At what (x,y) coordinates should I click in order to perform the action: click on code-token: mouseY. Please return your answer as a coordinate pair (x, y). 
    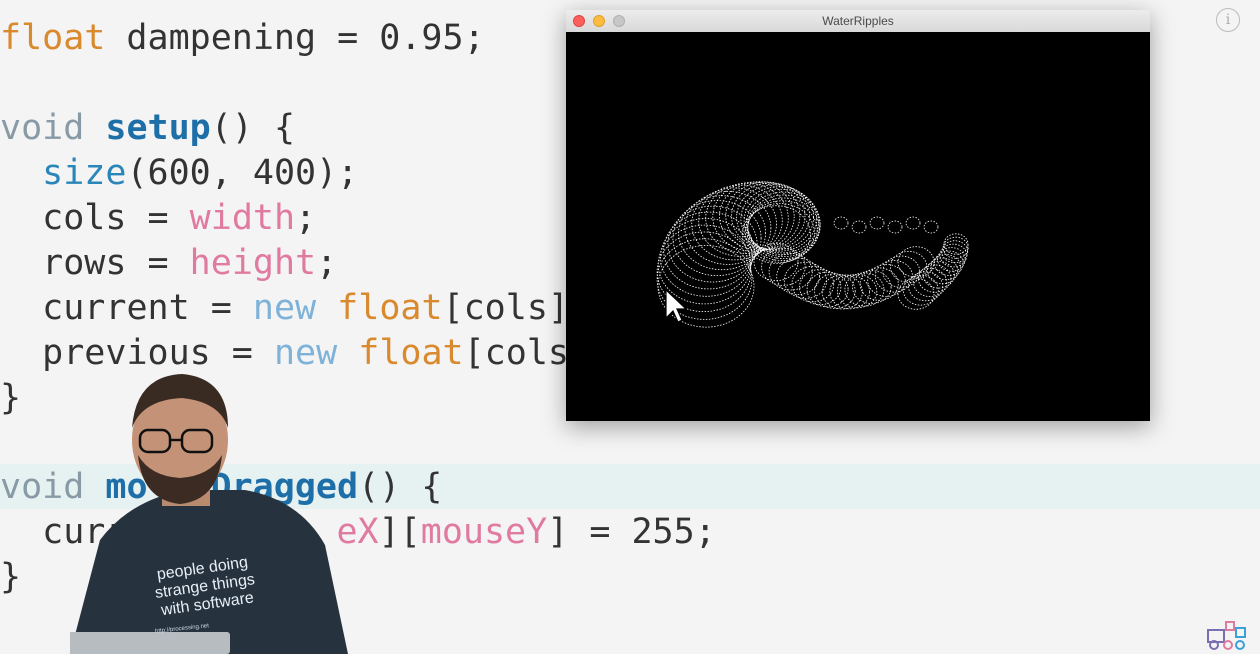
    Looking at the image, I should click on (484, 532).